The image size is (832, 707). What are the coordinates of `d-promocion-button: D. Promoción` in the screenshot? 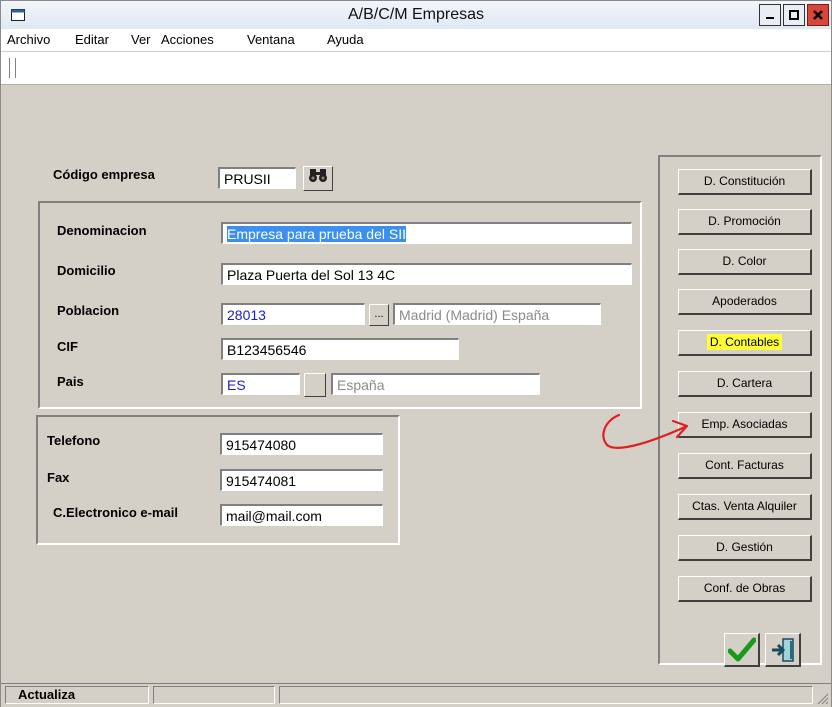 It's located at (745, 222).